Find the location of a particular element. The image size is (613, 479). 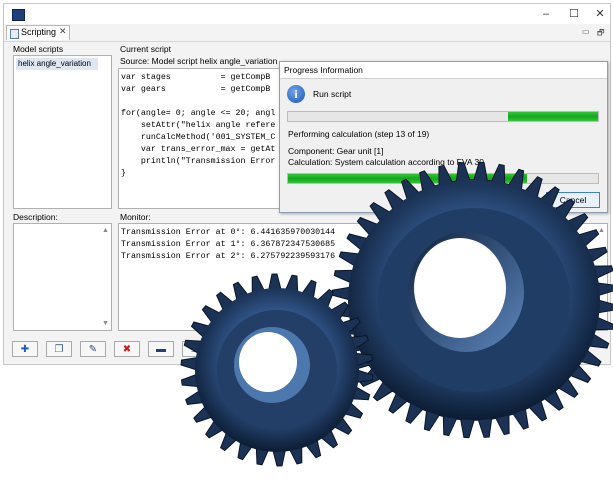

view-maximize-button: 🗗 is located at coordinates (601, 34).